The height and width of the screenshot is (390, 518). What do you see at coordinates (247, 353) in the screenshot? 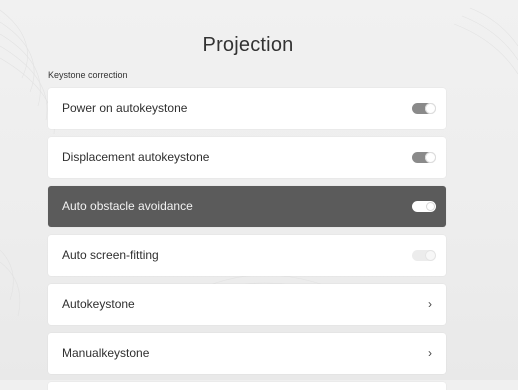
I see `setting-row-manualkeystone: Manualkeystone ›` at bounding box center [247, 353].